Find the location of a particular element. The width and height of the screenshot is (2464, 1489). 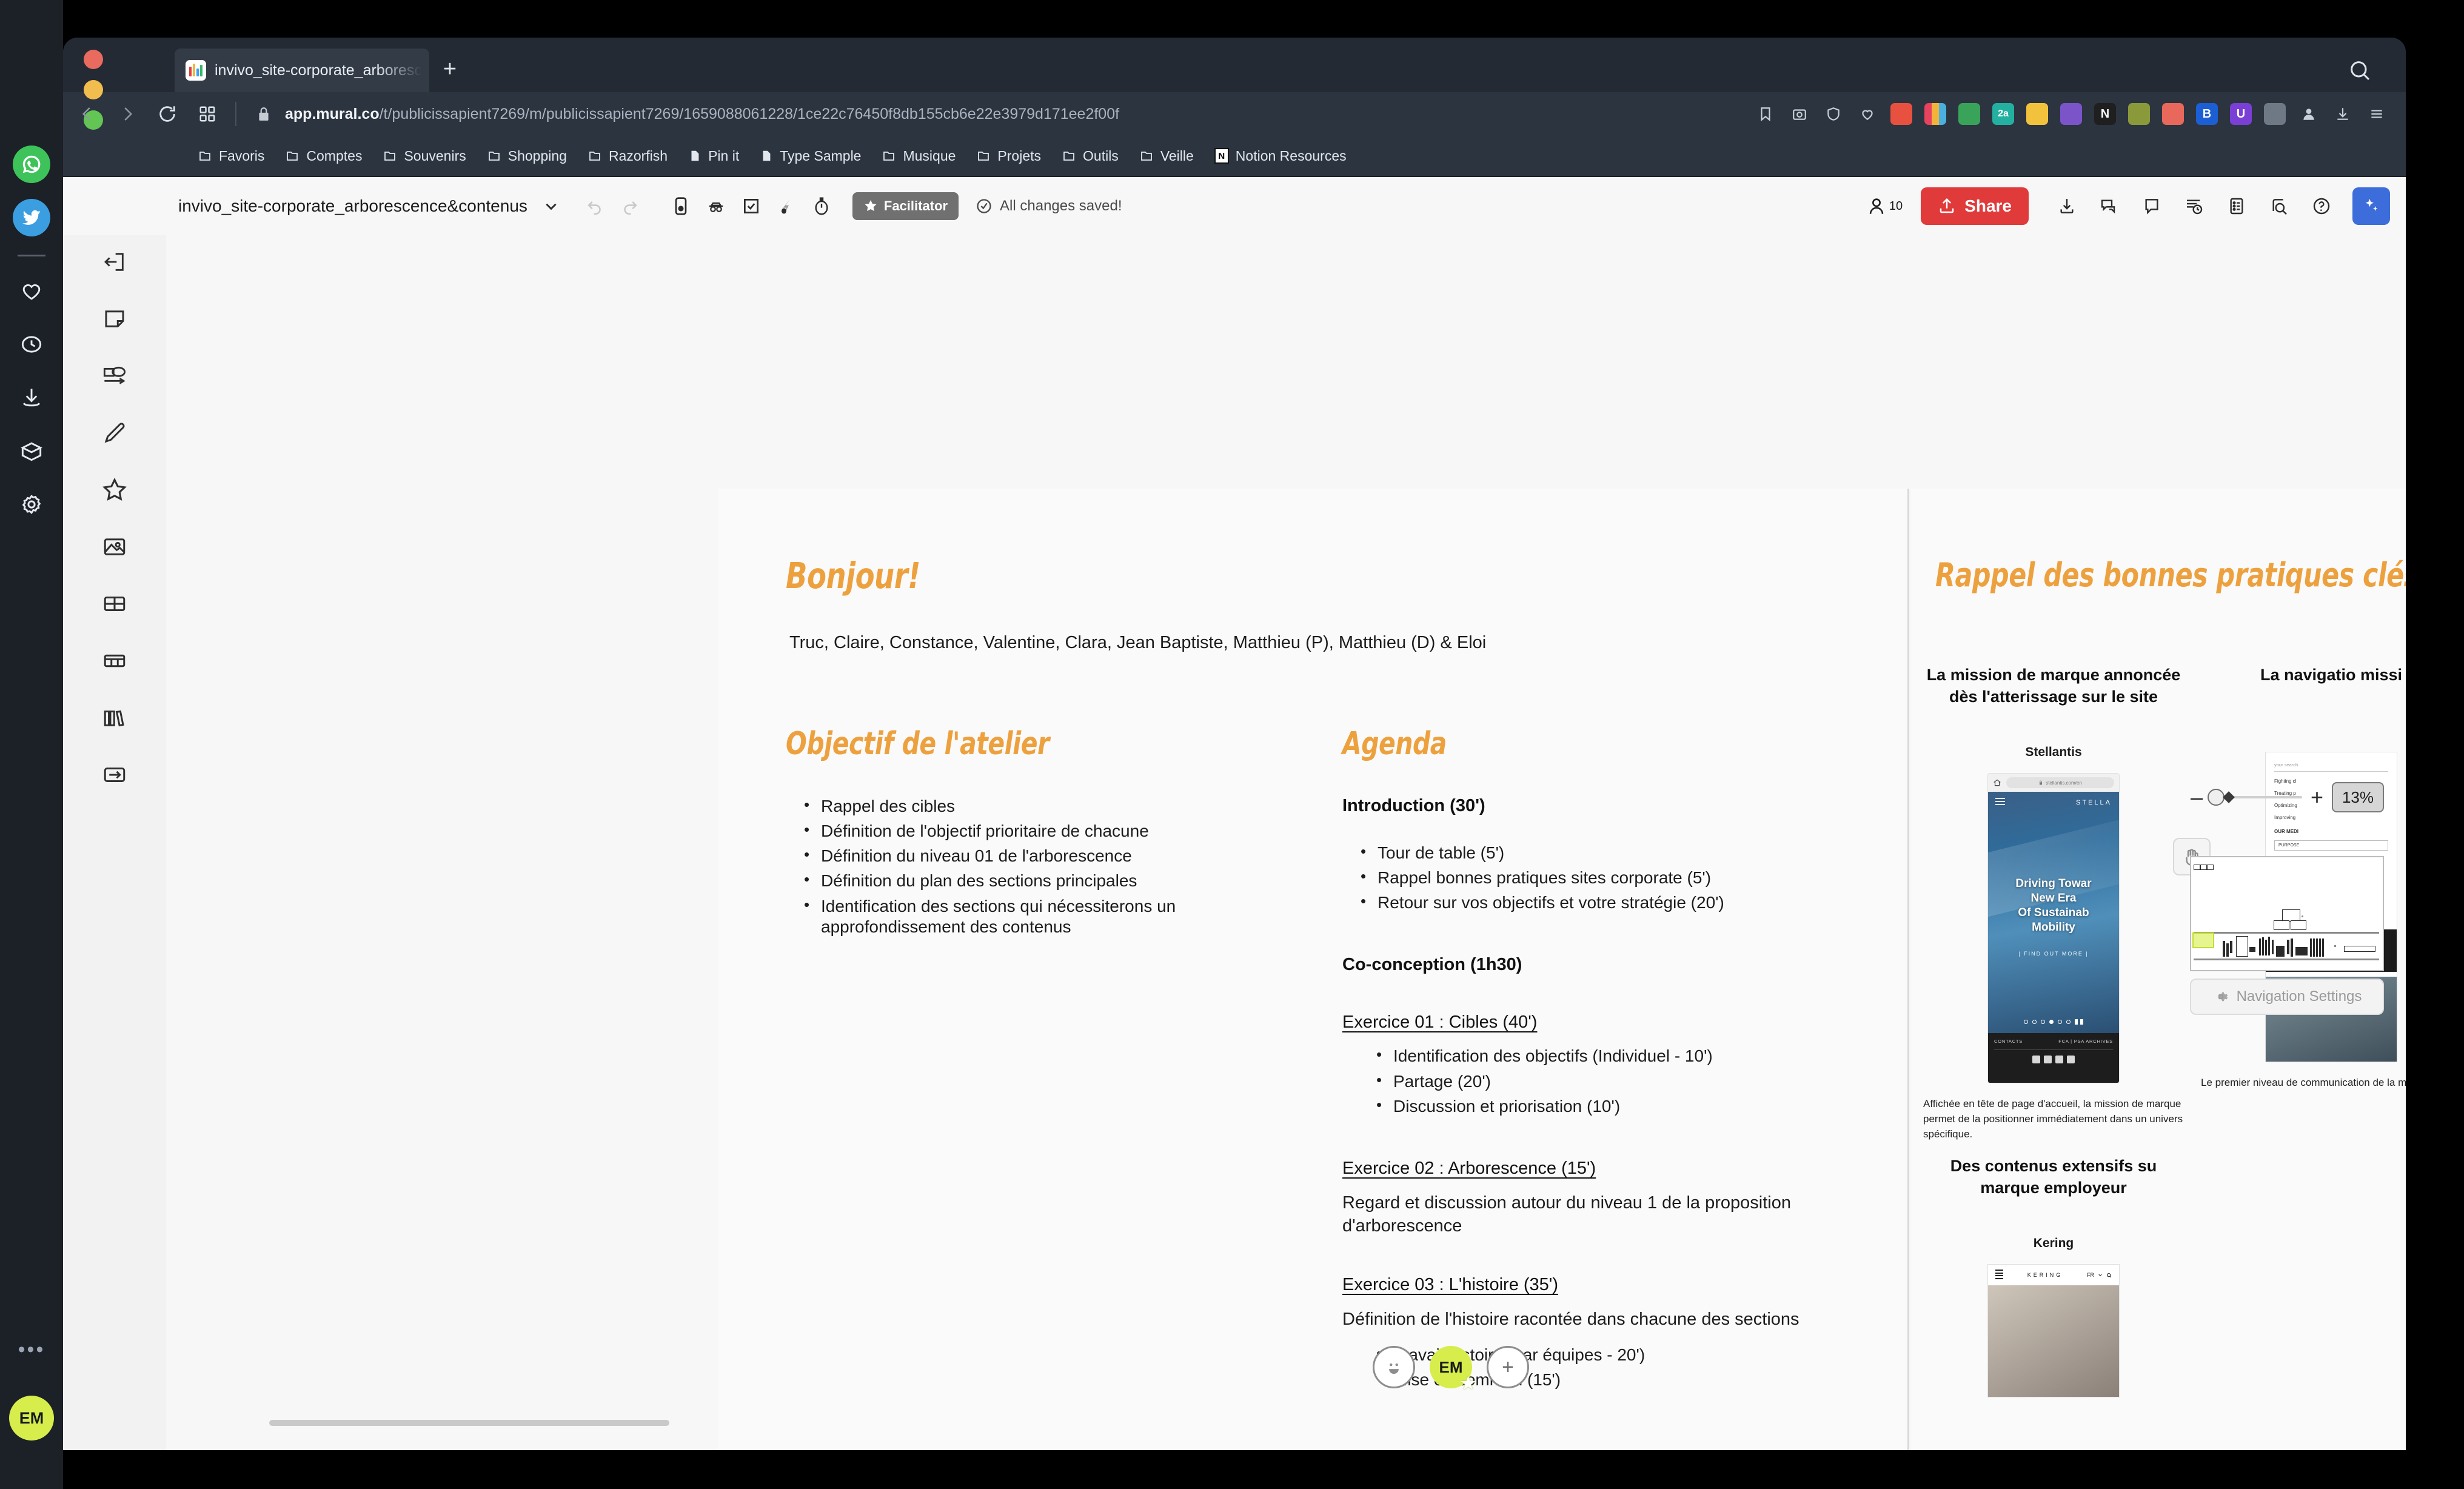

table-icon is located at coordinates (114, 660).